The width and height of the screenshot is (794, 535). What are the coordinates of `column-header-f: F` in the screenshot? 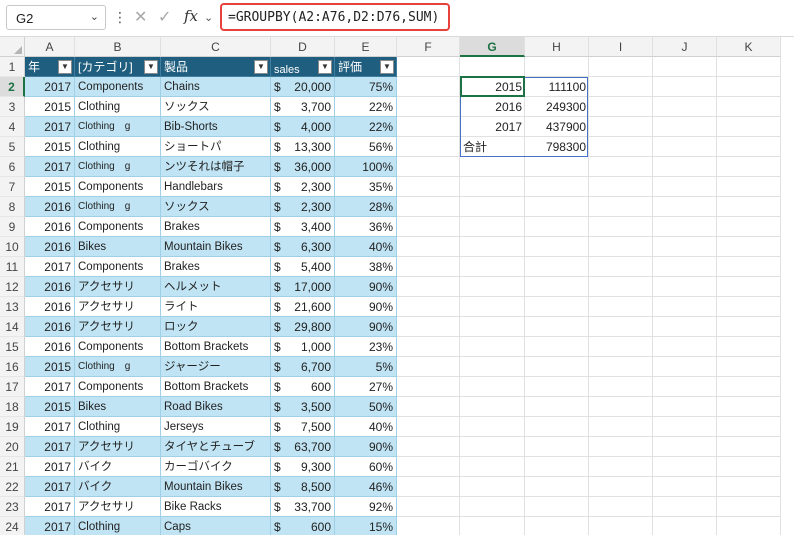 It's located at (428, 47).